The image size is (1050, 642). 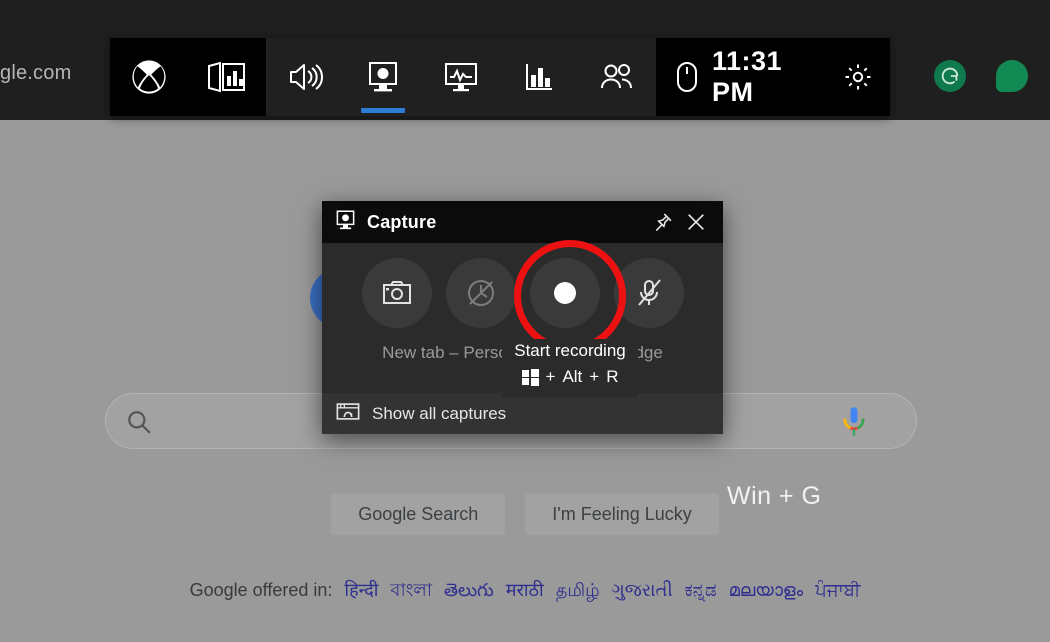 I want to click on take-screenshot-button, so click(x=396, y=293).